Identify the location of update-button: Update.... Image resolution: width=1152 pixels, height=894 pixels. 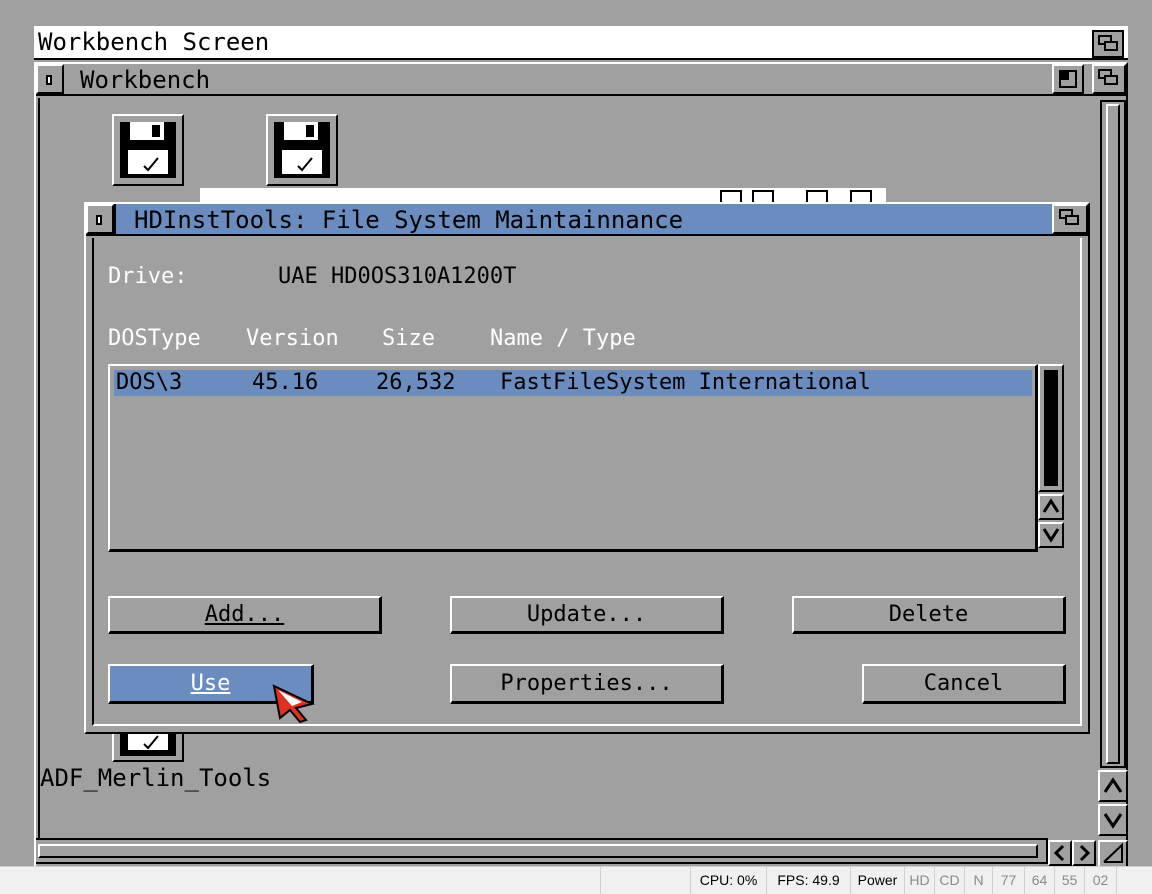
(587, 615).